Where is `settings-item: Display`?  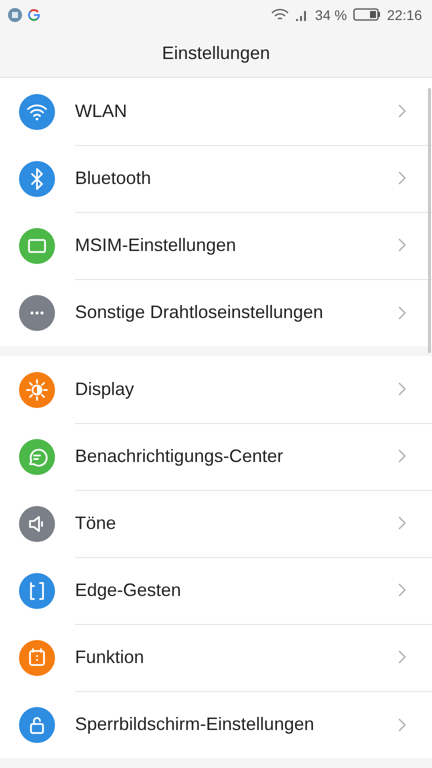
settings-item: Display is located at coordinates (236, 389).